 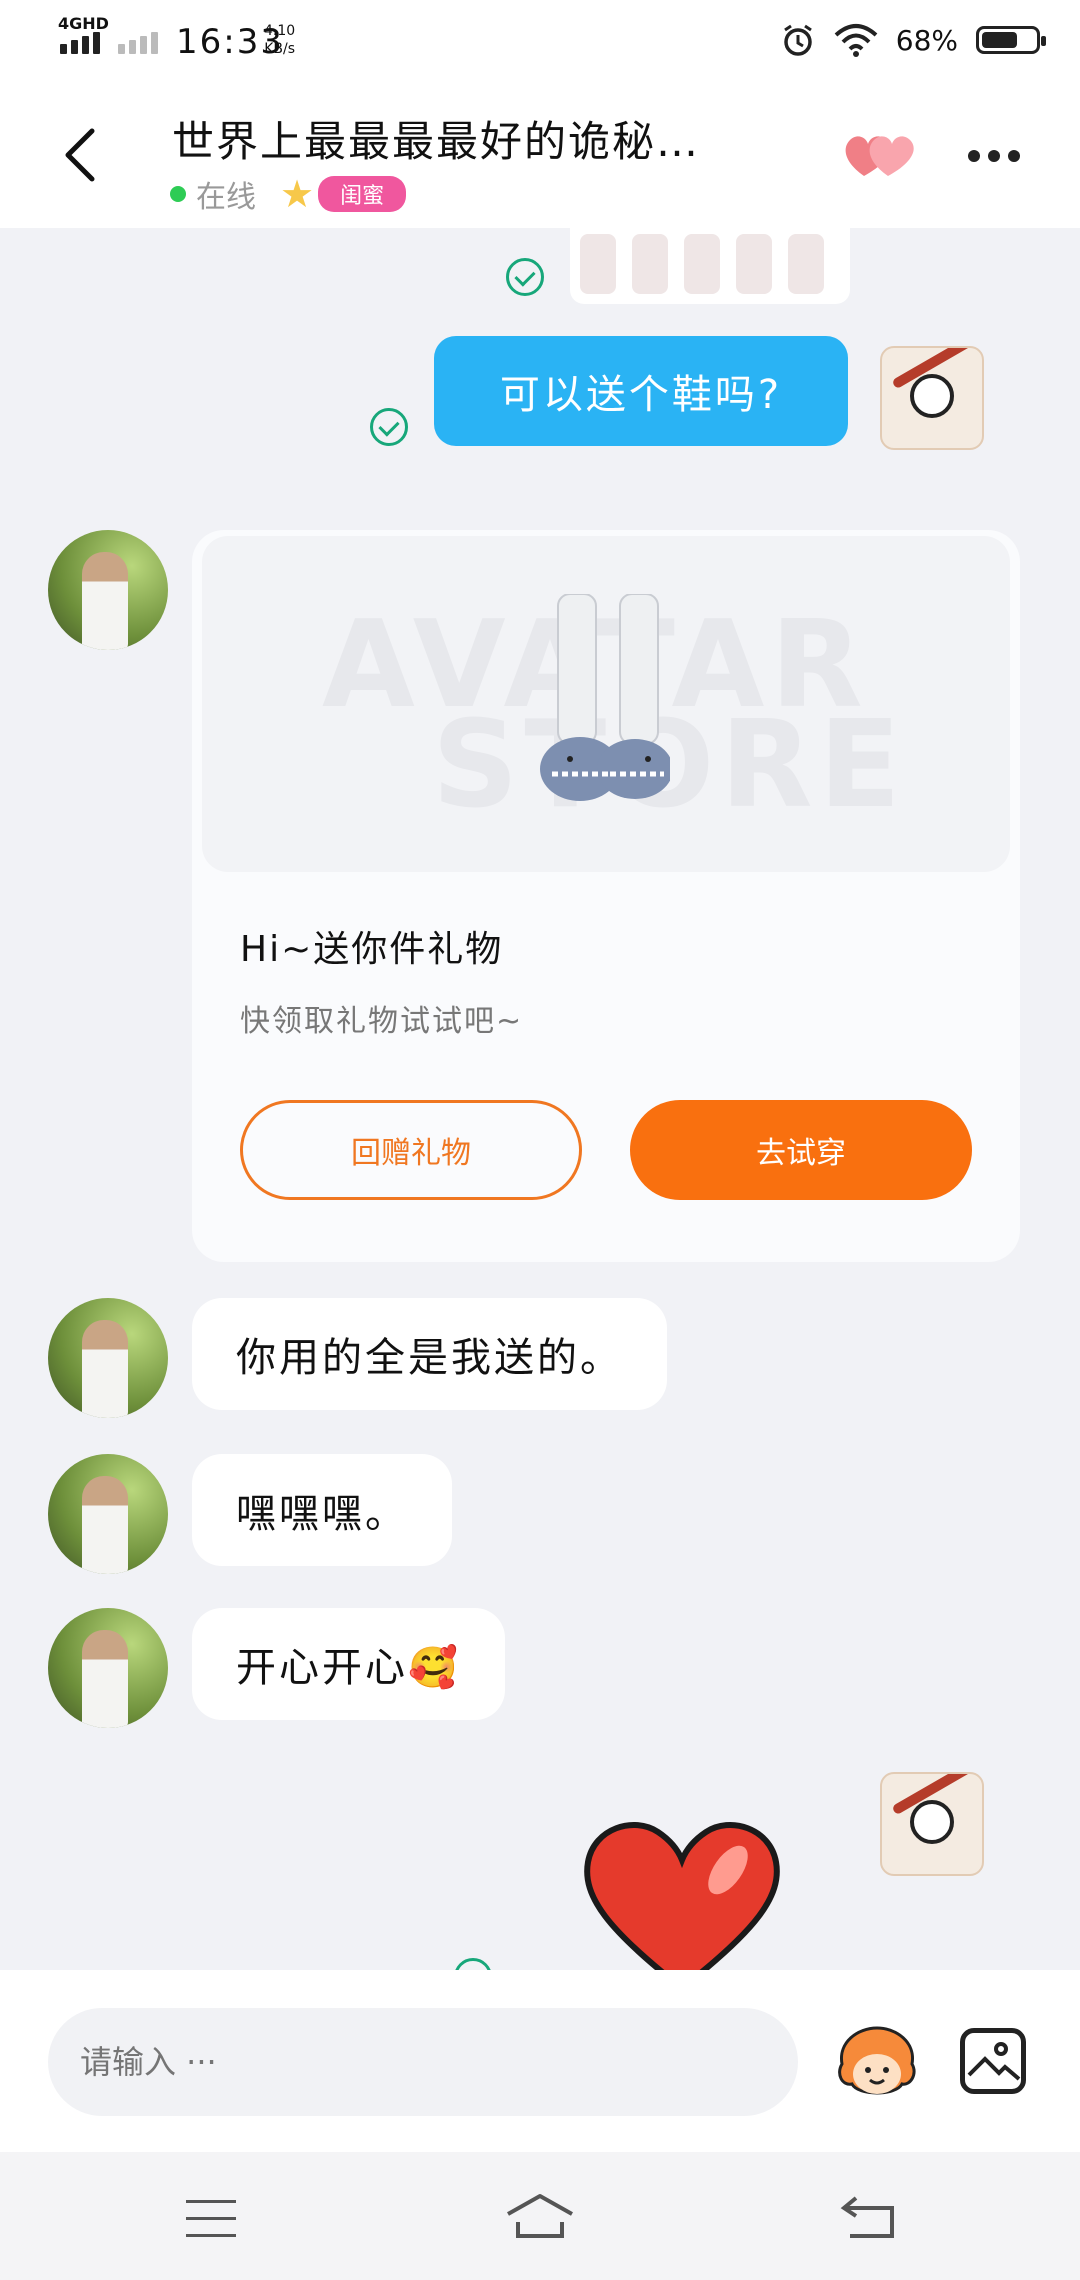 I want to click on chat-header: 世界上最最最最好的诡秘… 在线 ★ 闺蜜, so click(x=540, y=154).